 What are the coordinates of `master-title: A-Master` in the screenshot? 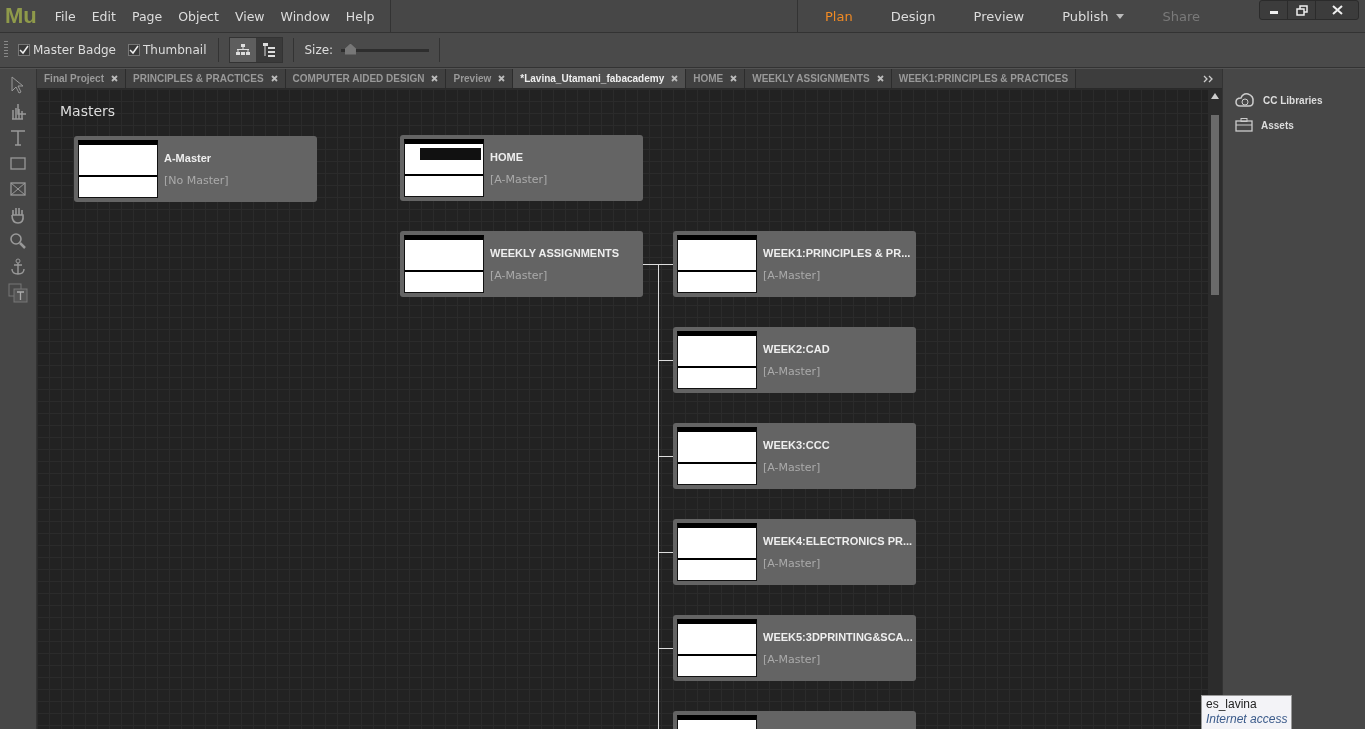 It's located at (188, 157).